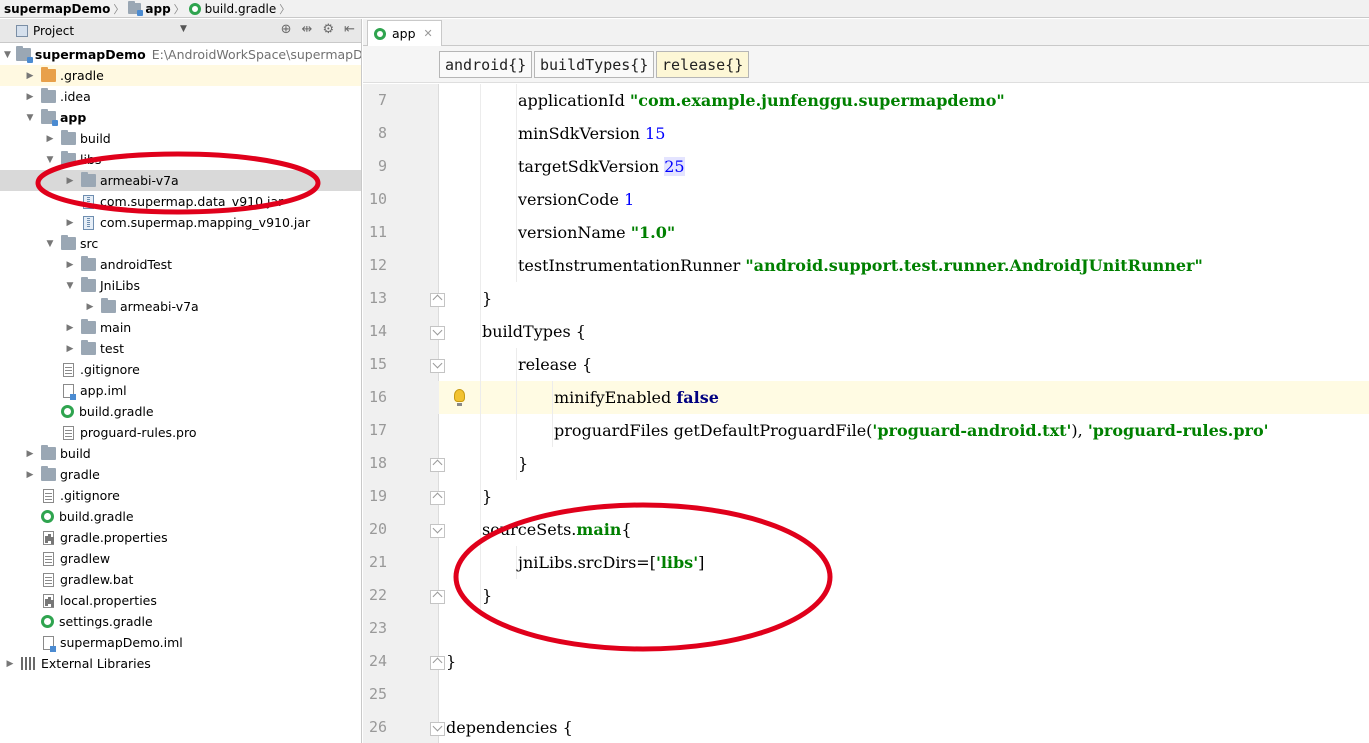  What do you see at coordinates (180, 96) in the screenshot?
I see `tree-item: ▶ .idea` at bounding box center [180, 96].